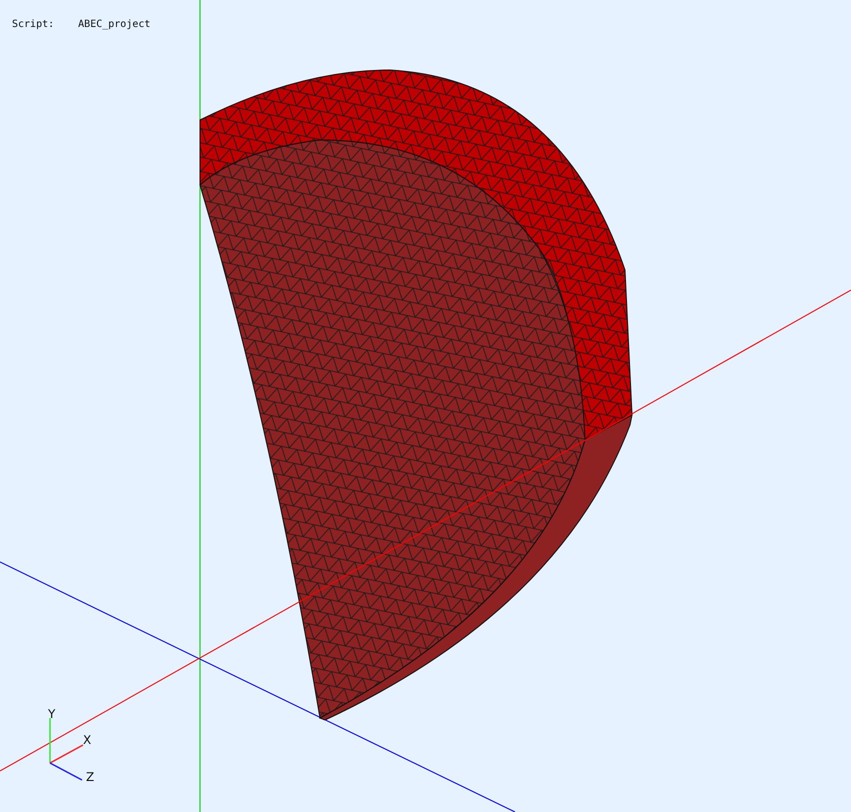 The image size is (851, 812). I want to click on triad-y-line, so click(50, 740).